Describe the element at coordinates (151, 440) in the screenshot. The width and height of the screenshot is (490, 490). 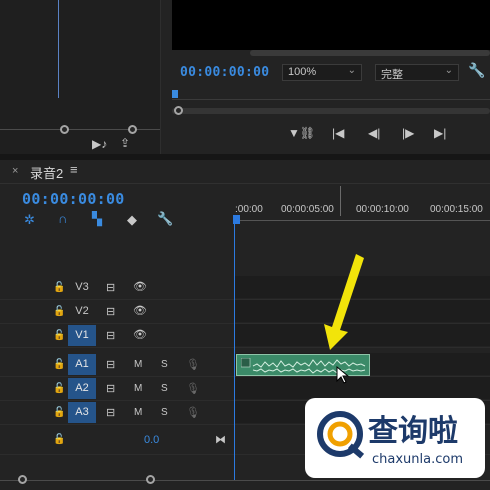
I see `master-volume-value: 0.0` at that location.